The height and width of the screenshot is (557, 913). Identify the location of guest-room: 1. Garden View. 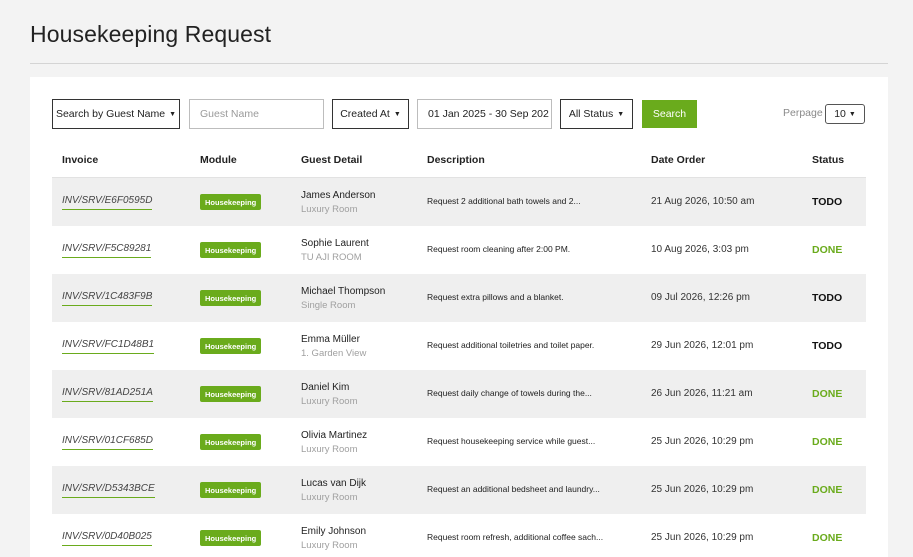
(334, 353).